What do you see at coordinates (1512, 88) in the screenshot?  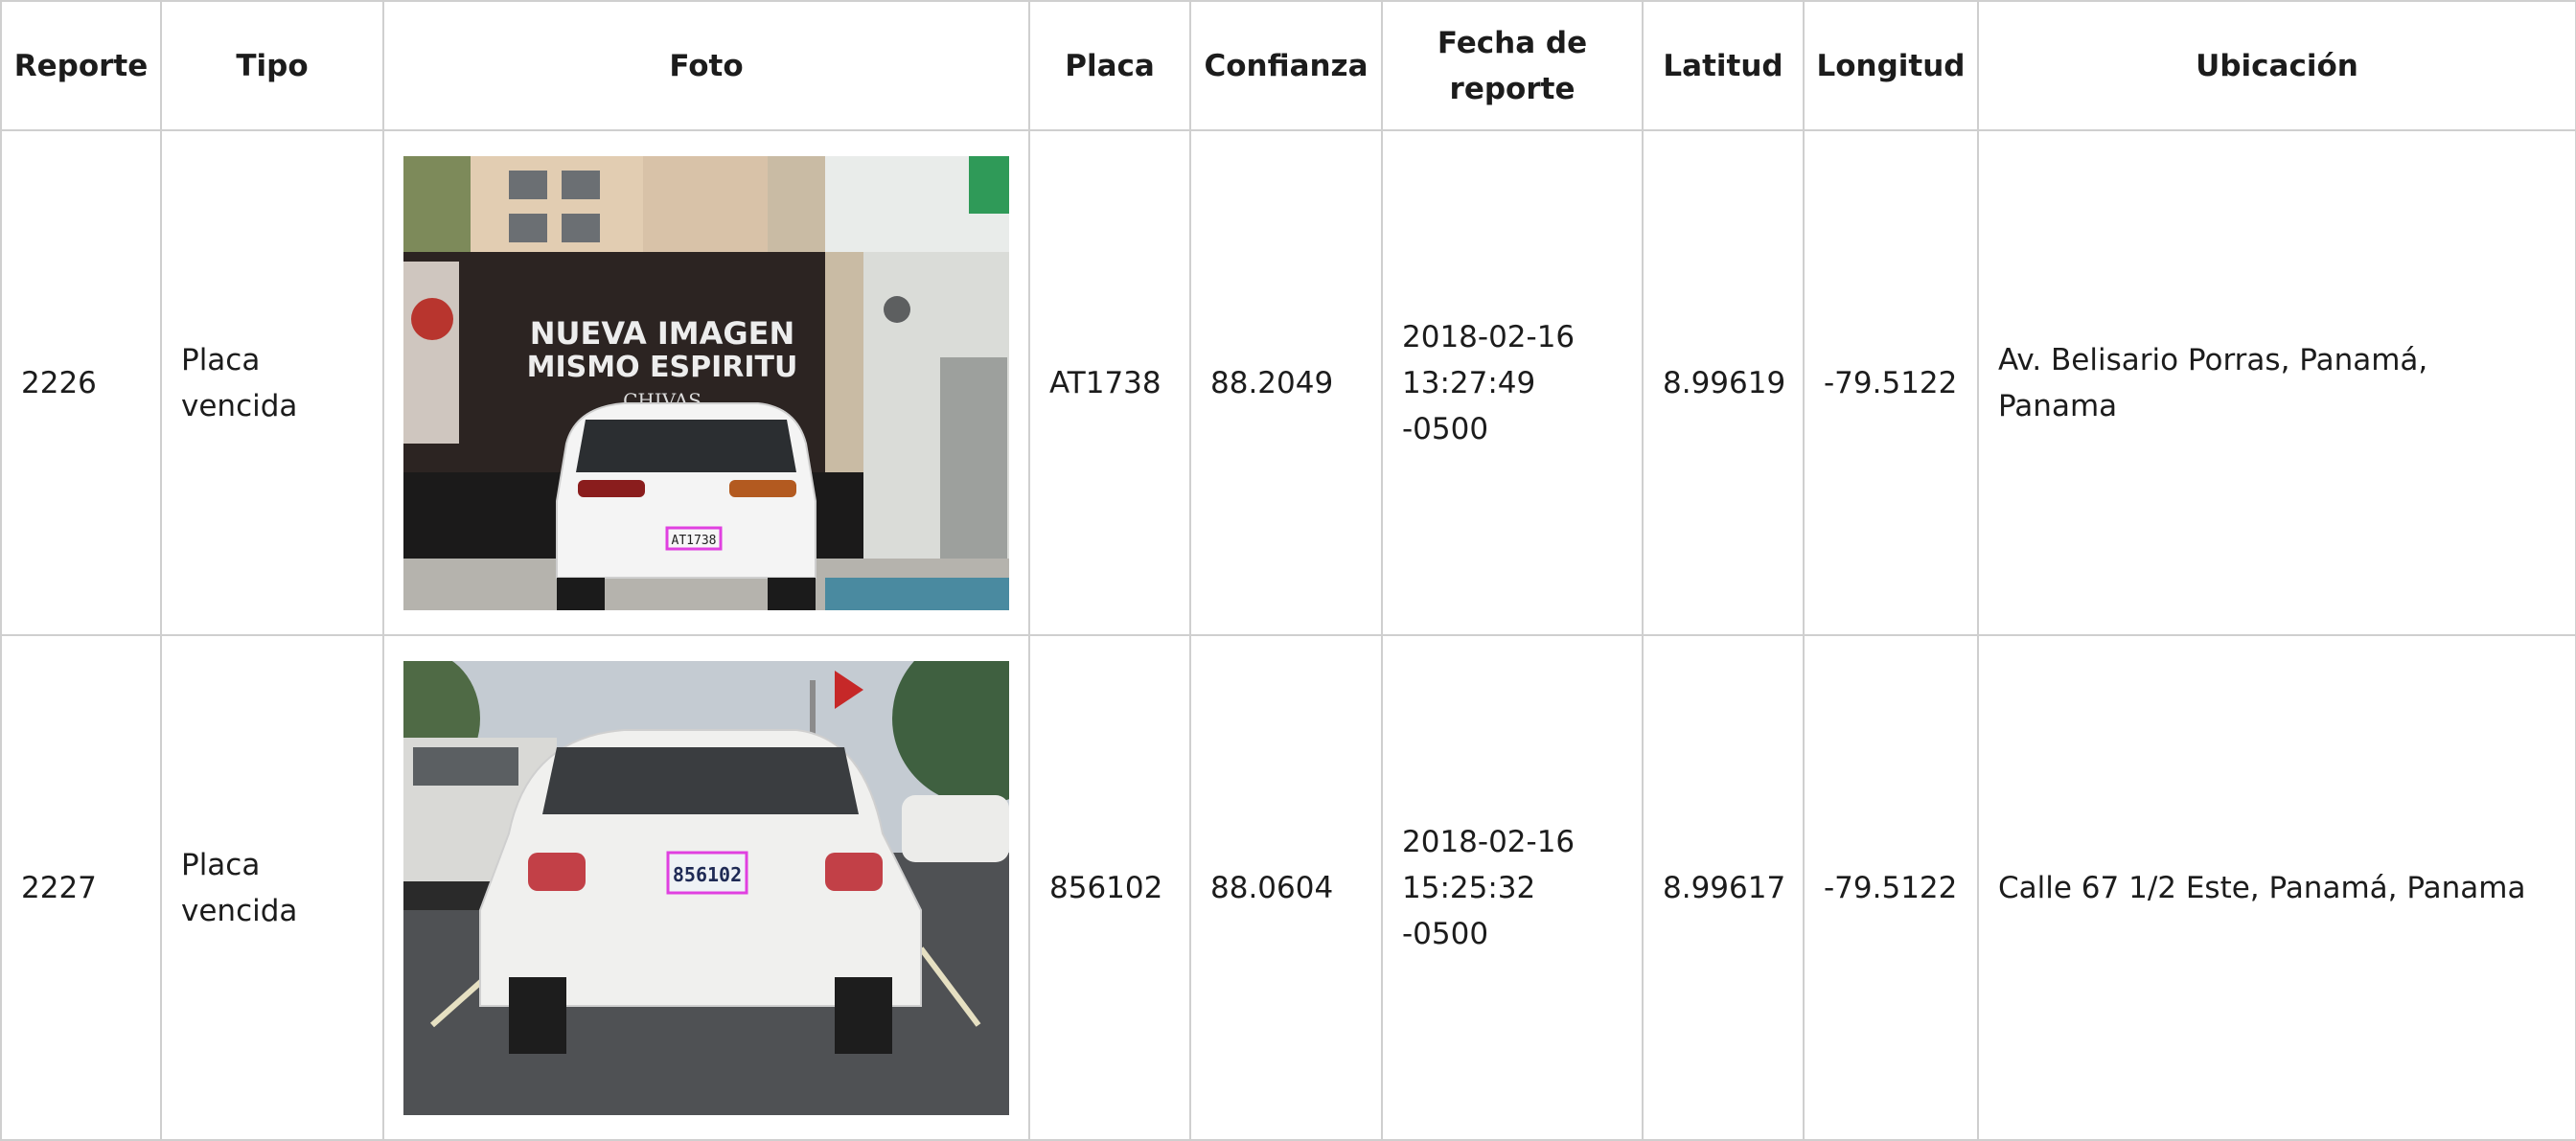 I see `header-fecha-line2: reporte` at bounding box center [1512, 88].